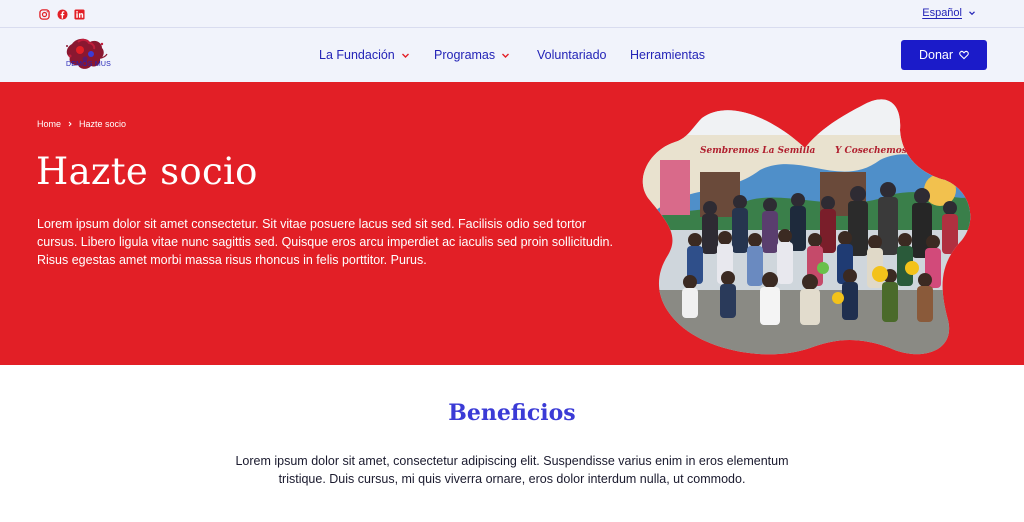 The height and width of the screenshot is (522, 1024). I want to click on nav-item-la-fundacion: La Fundación, so click(364, 55).